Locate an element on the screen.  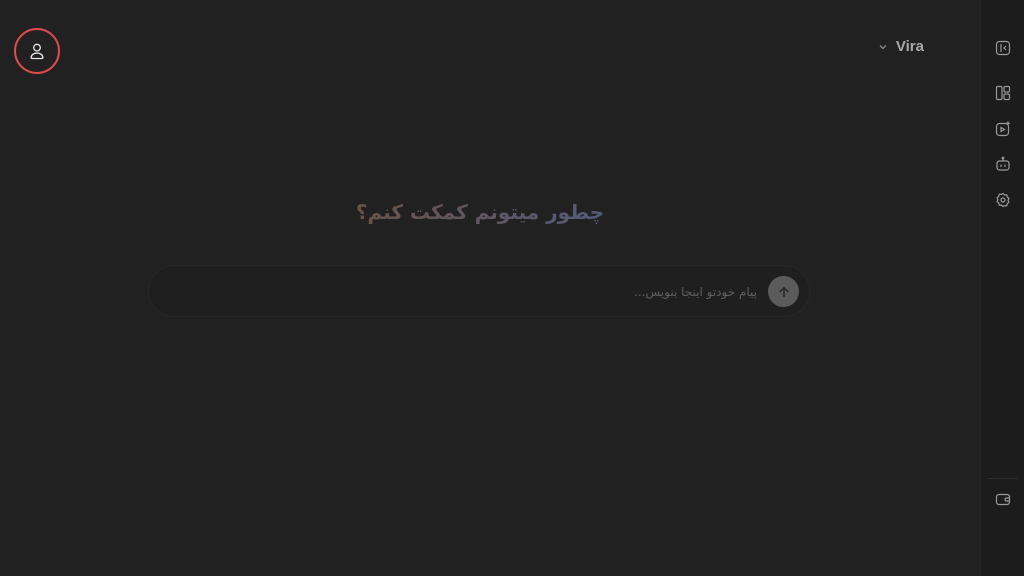
right-sidebar is located at coordinates (1002, 288).